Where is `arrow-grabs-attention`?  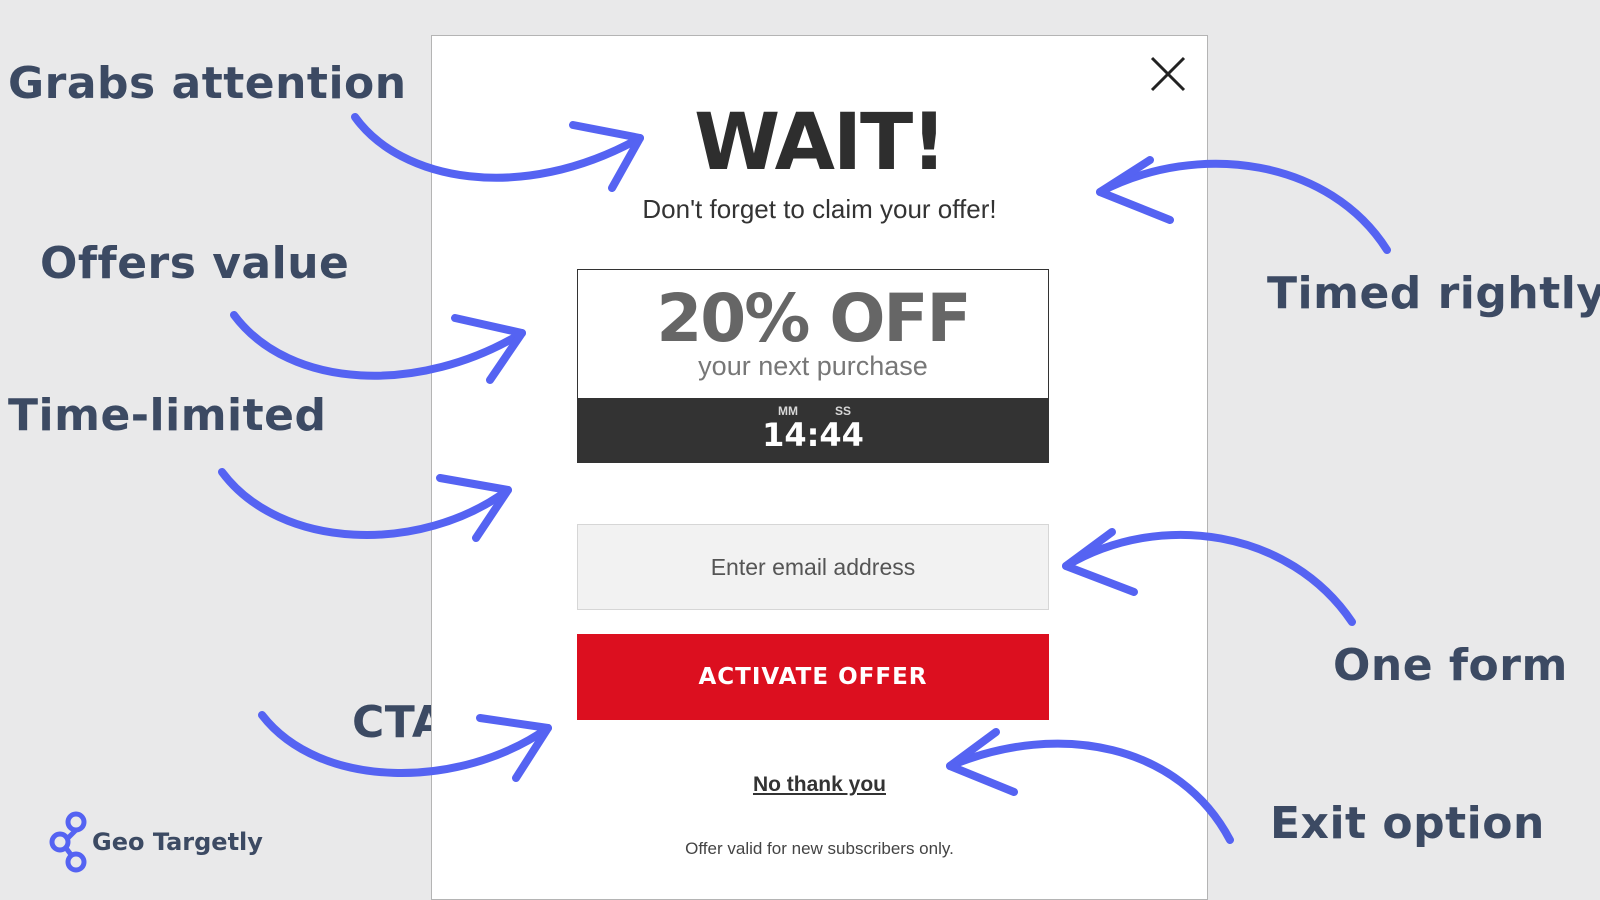
arrow-grabs-attention is located at coordinates (497, 152).